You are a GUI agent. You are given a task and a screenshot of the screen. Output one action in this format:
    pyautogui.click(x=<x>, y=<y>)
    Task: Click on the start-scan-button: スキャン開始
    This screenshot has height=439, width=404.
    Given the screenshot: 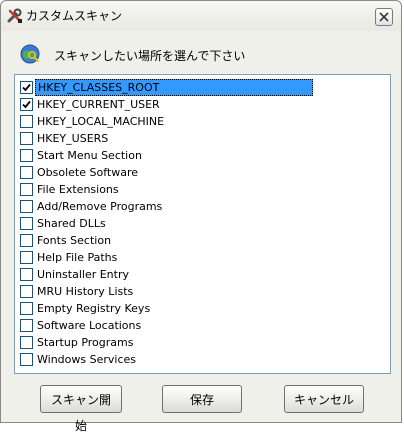 What is the action you would take?
    pyautogui.click(x=81, y=409)
    